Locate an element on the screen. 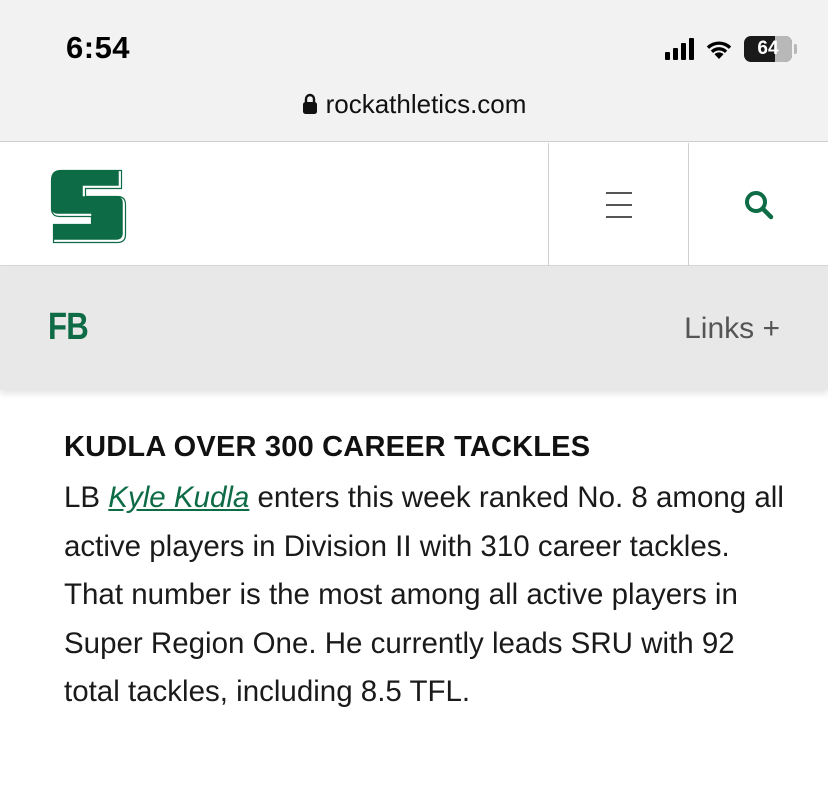 Image resolution: width=828 pixels, height=796 pixels. site-logo is located at coordinates (87, 205).